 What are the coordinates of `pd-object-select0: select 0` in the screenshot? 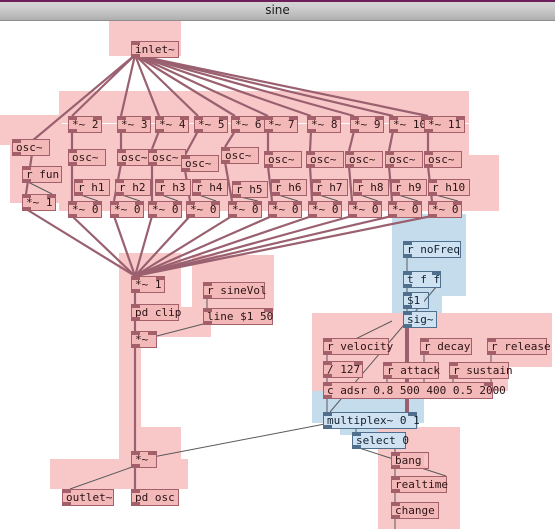 It's located at (380, 440).